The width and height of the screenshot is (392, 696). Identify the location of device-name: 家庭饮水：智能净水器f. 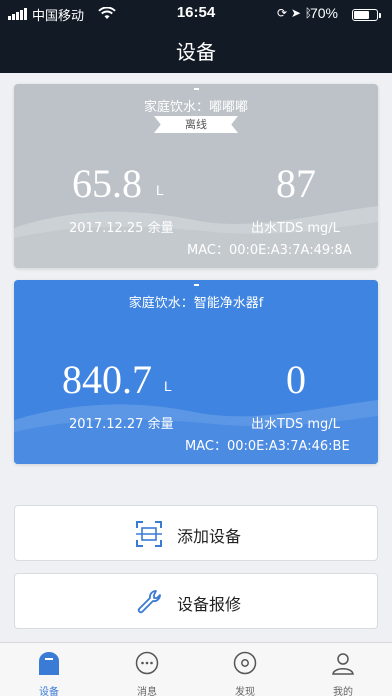
(196, 303).